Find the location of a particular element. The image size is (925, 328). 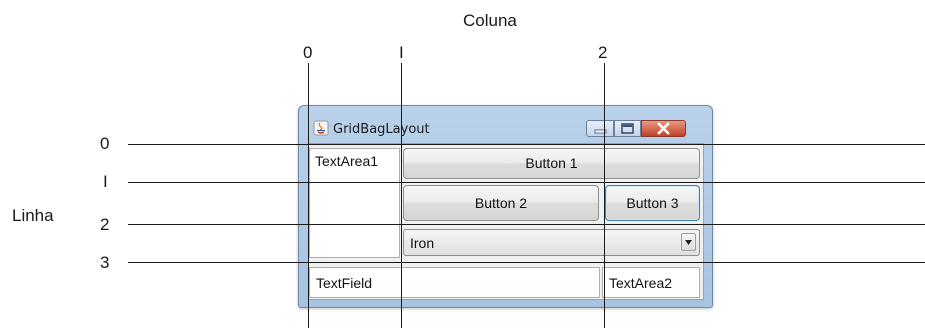

button-2: Button 2 is located at coordinates (501, 203).